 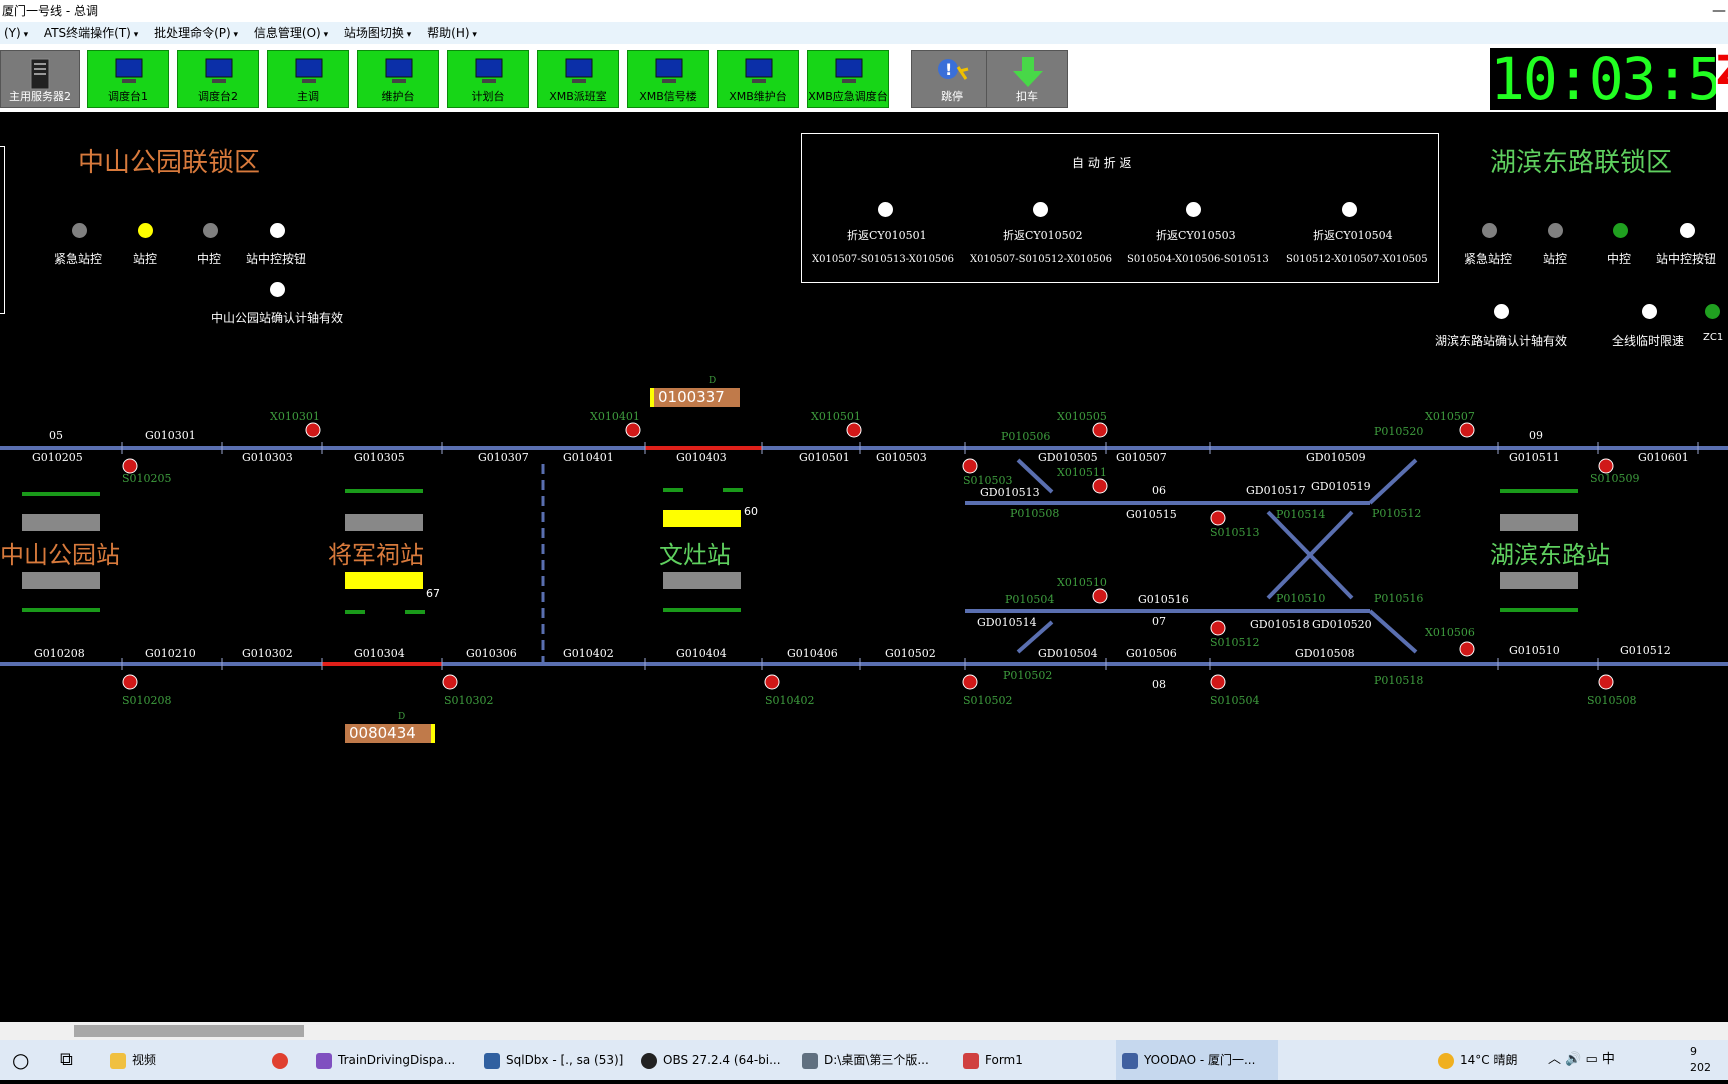 What do you see at coordinates (1300, 514) in the screenshot?
I see `switch-label: P010514` at bounding box center [1300, 514].